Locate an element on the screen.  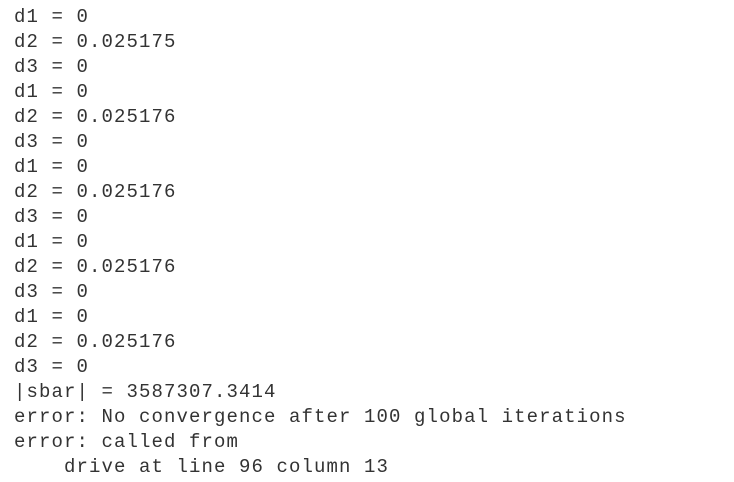
console-line: |sbar| = 3587307.3414 is located at coordinates (145, 392).